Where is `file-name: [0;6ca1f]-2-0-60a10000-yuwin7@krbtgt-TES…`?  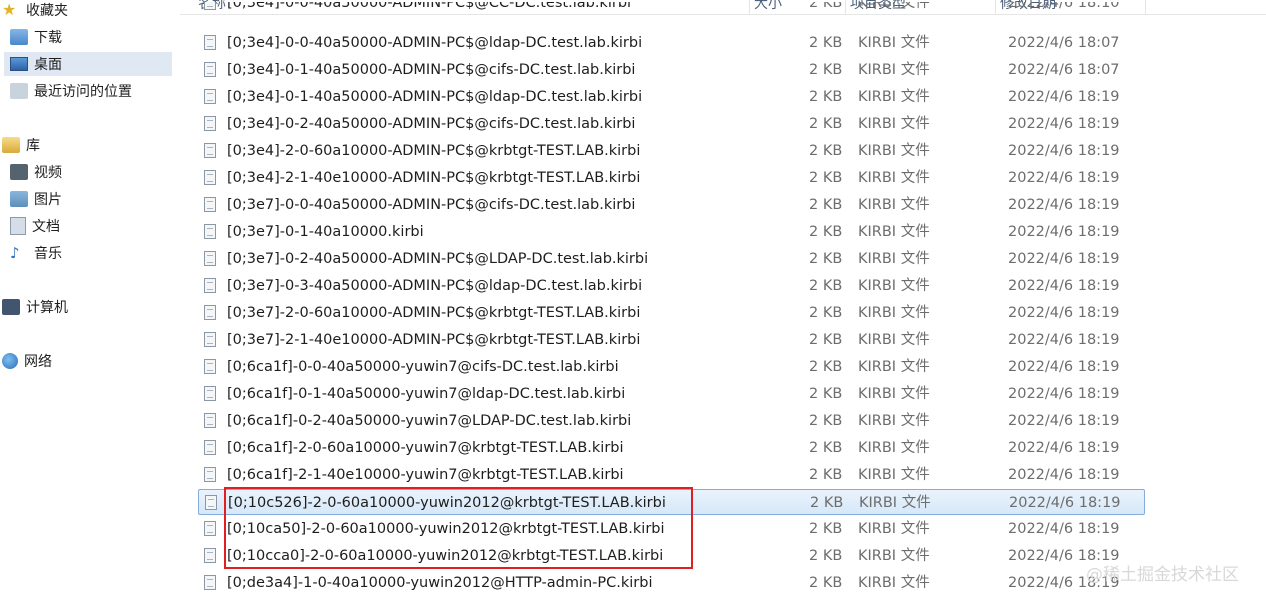
file-name: [0;6ca1f]-2-0-60a10000-yuwin7@krbtgt-TES… is located at coordinates (425, 448).